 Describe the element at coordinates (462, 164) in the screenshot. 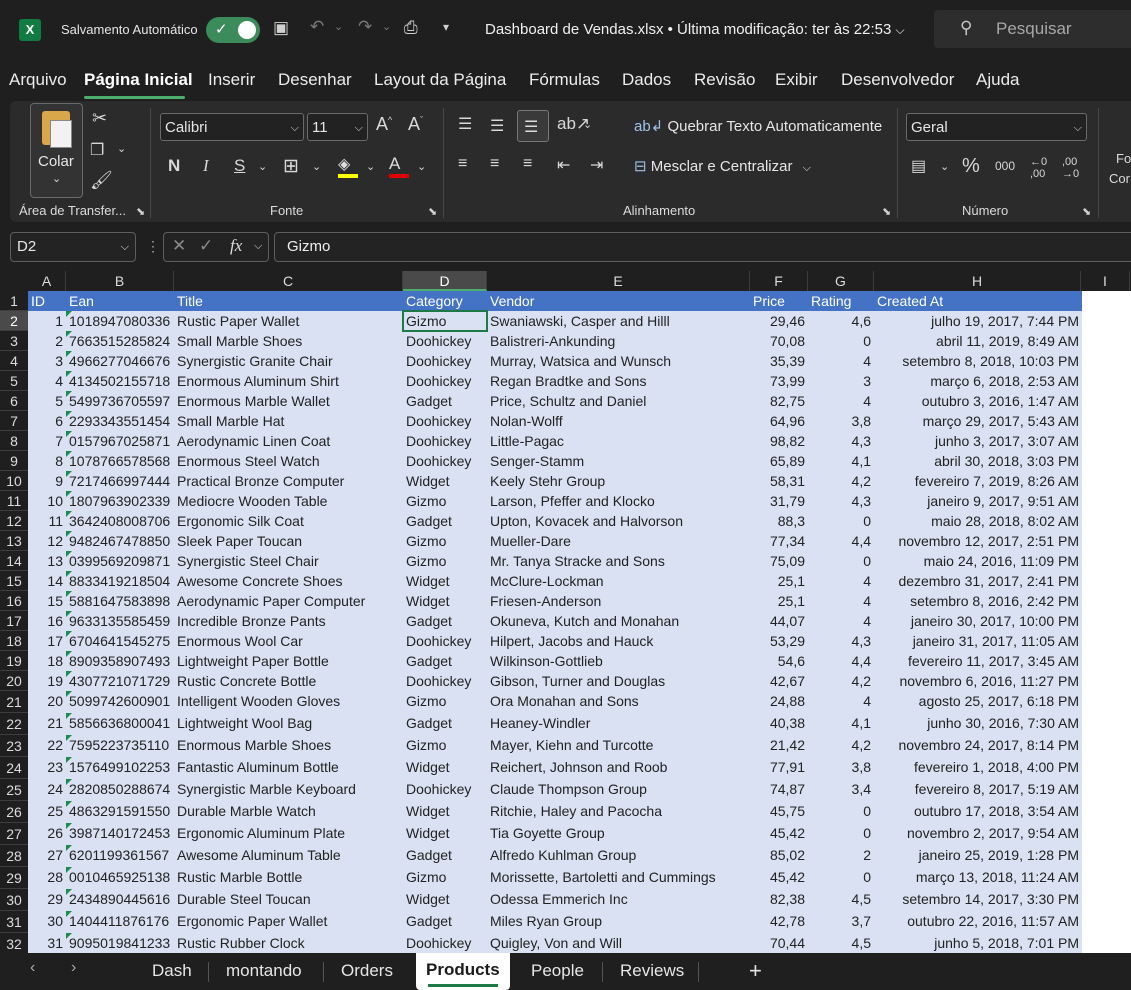

I see `align-left-icon: ≡` at that location.